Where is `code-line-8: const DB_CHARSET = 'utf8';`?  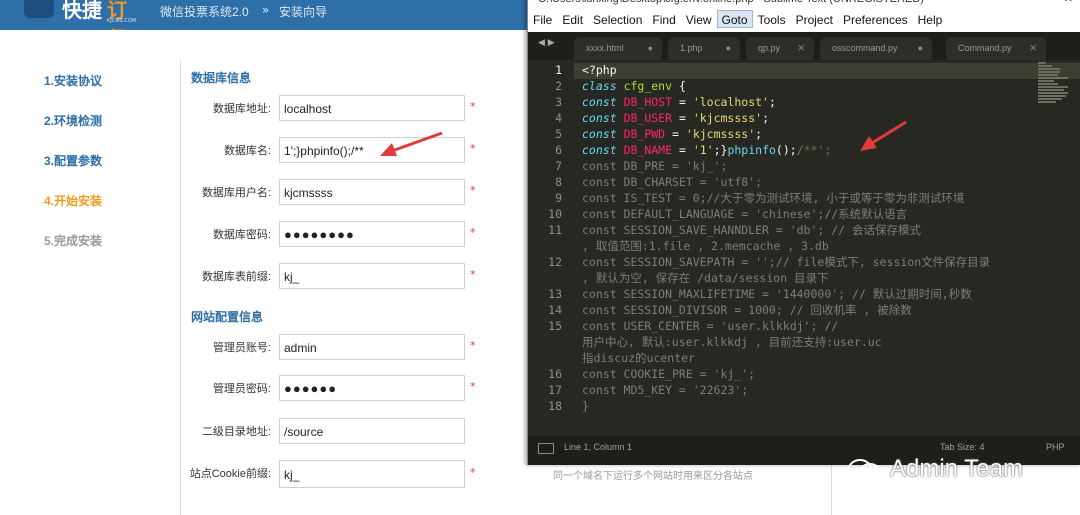 code-line-8: const DB_CHARSET = 'utf8'; is located at coordinates (672, 182).